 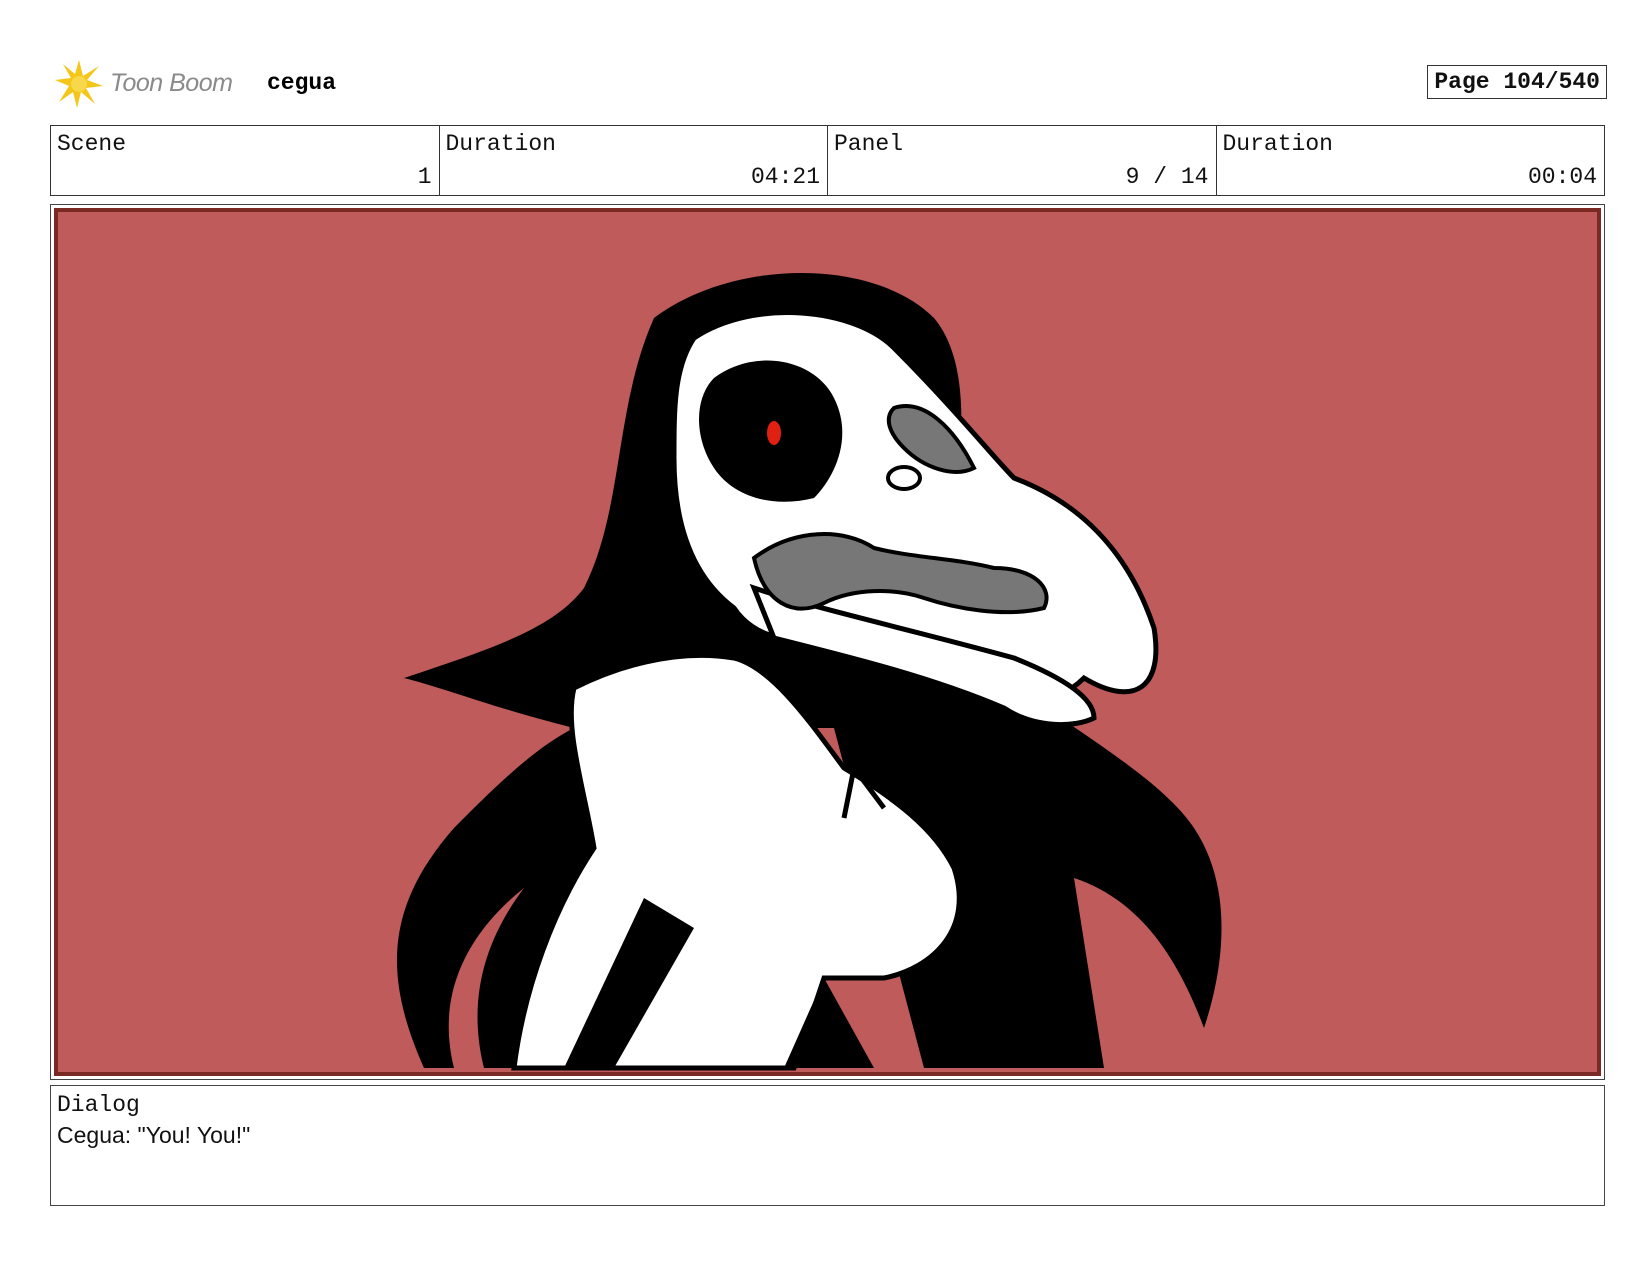 What do you see at coordinates (869, 144) in the screenshot?
I see `panel-label: Panel` at bounding box center [869, 144].